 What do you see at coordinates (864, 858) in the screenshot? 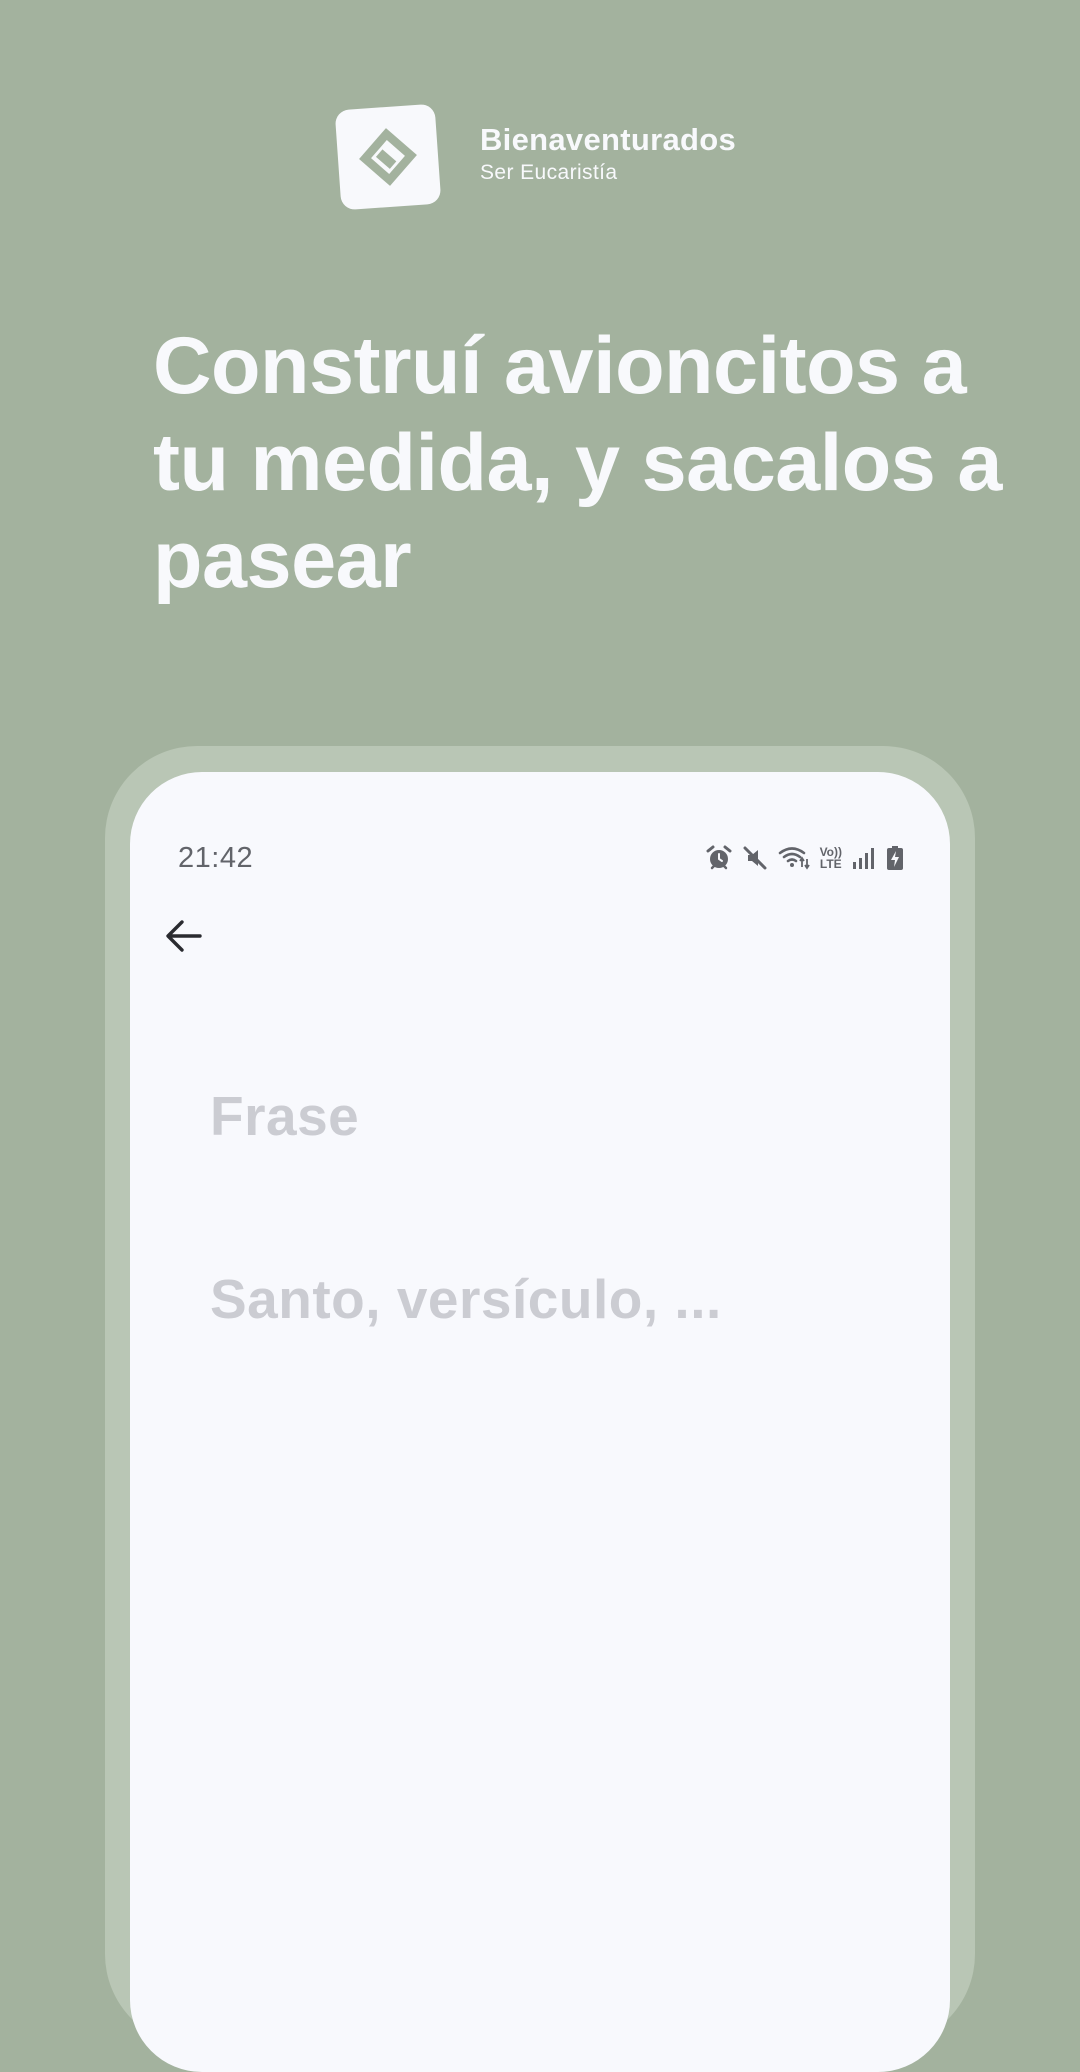
I see `signal-icon` at bounding box center [864, 858].